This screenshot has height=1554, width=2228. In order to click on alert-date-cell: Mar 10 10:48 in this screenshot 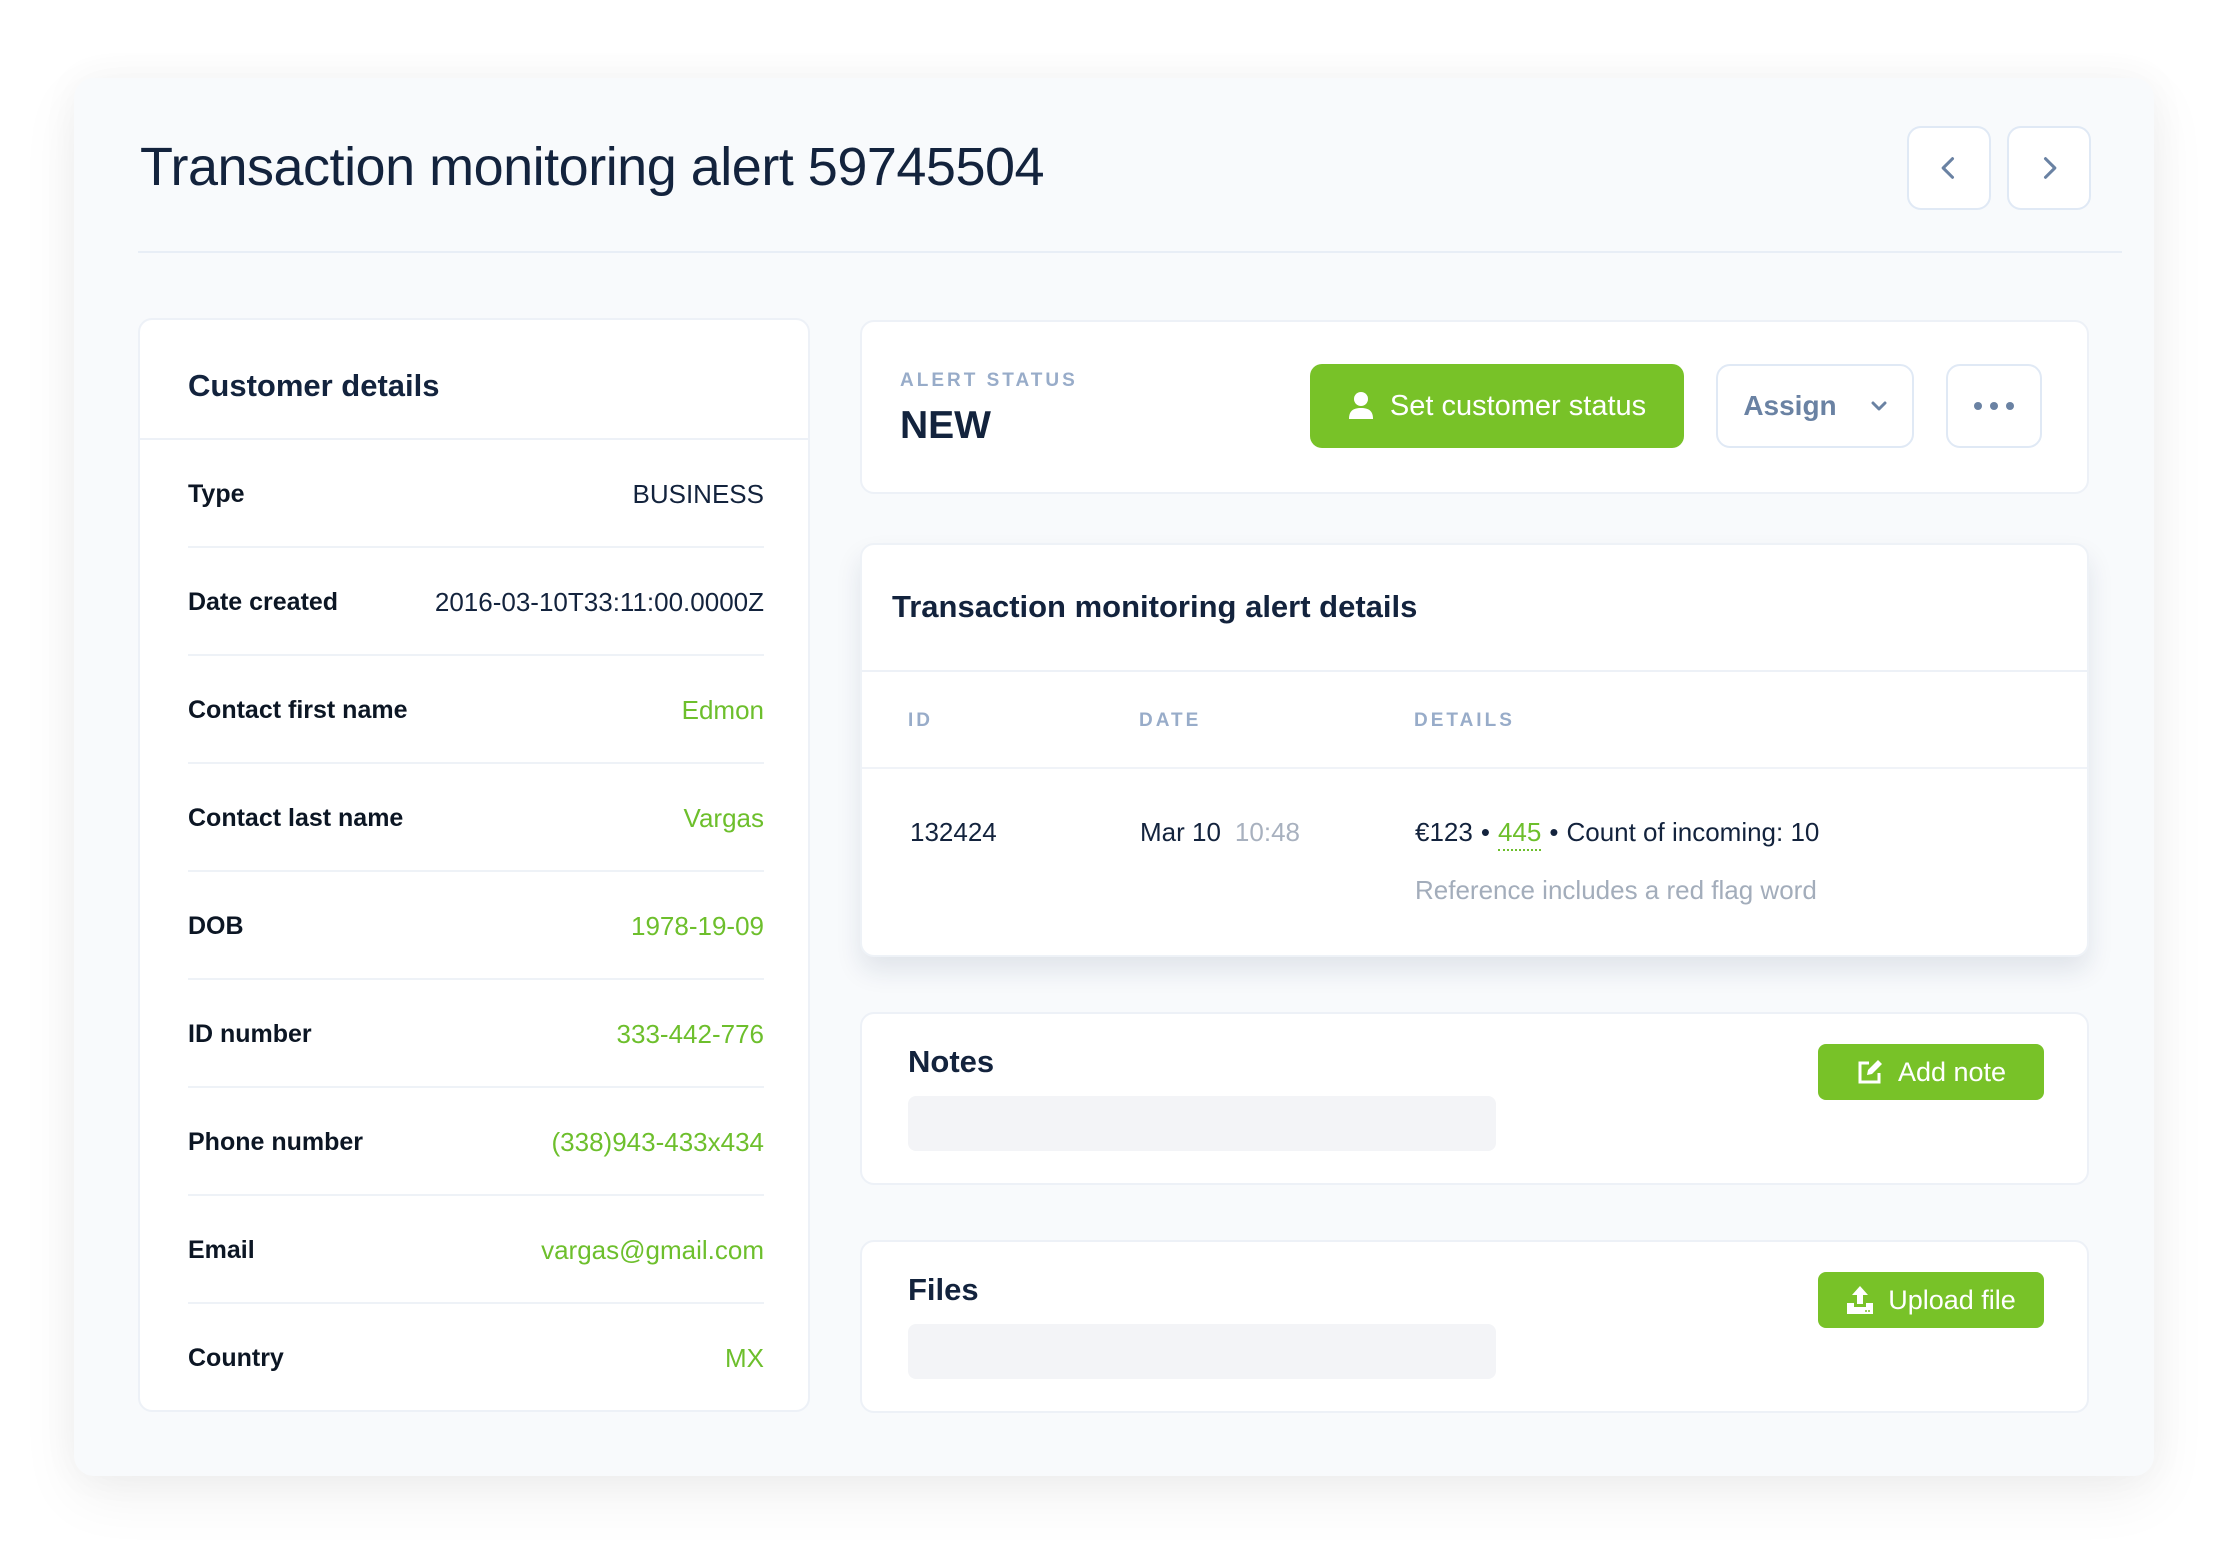, I will do `click(1220, 832)`.